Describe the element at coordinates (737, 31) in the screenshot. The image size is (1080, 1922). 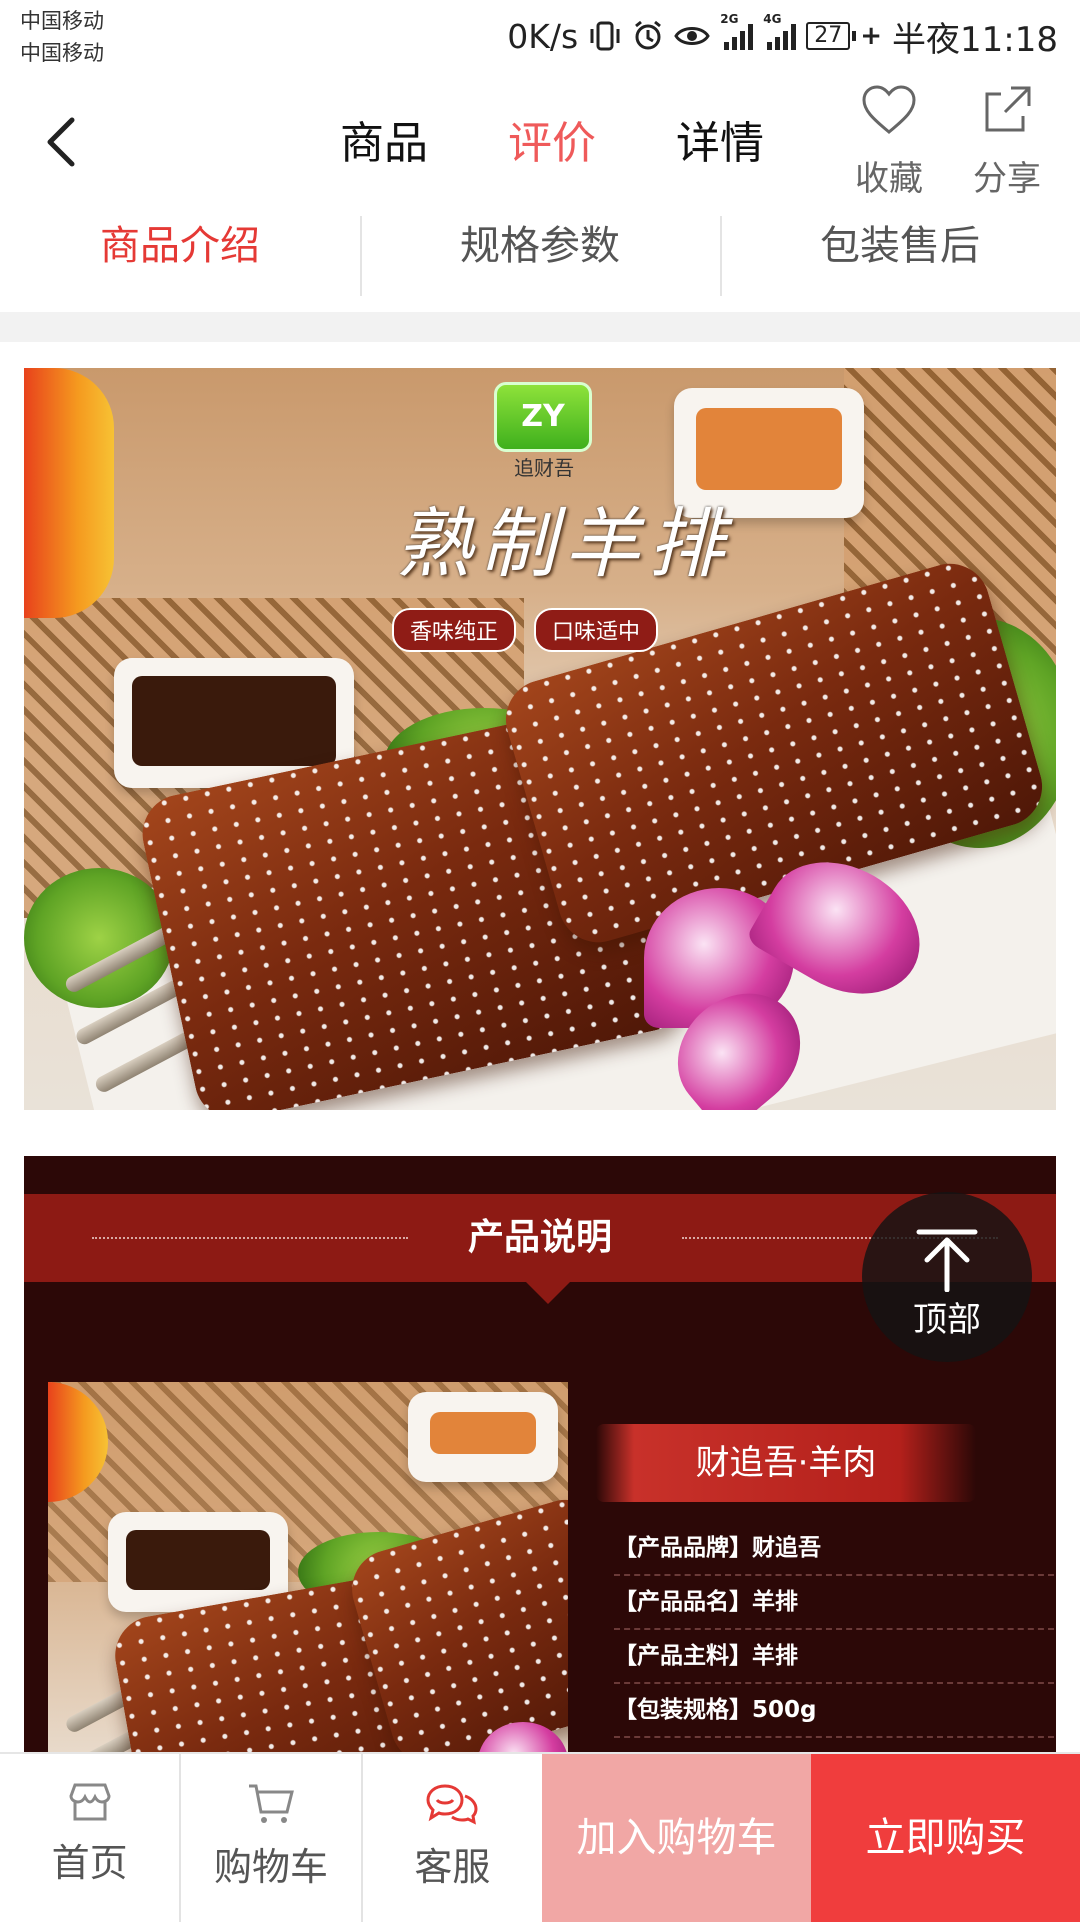
I see `signal-2g-icon: 2G` at that location.